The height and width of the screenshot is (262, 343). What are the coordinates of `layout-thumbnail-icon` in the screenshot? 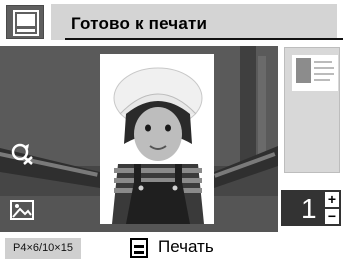 It's located at (26, 23).